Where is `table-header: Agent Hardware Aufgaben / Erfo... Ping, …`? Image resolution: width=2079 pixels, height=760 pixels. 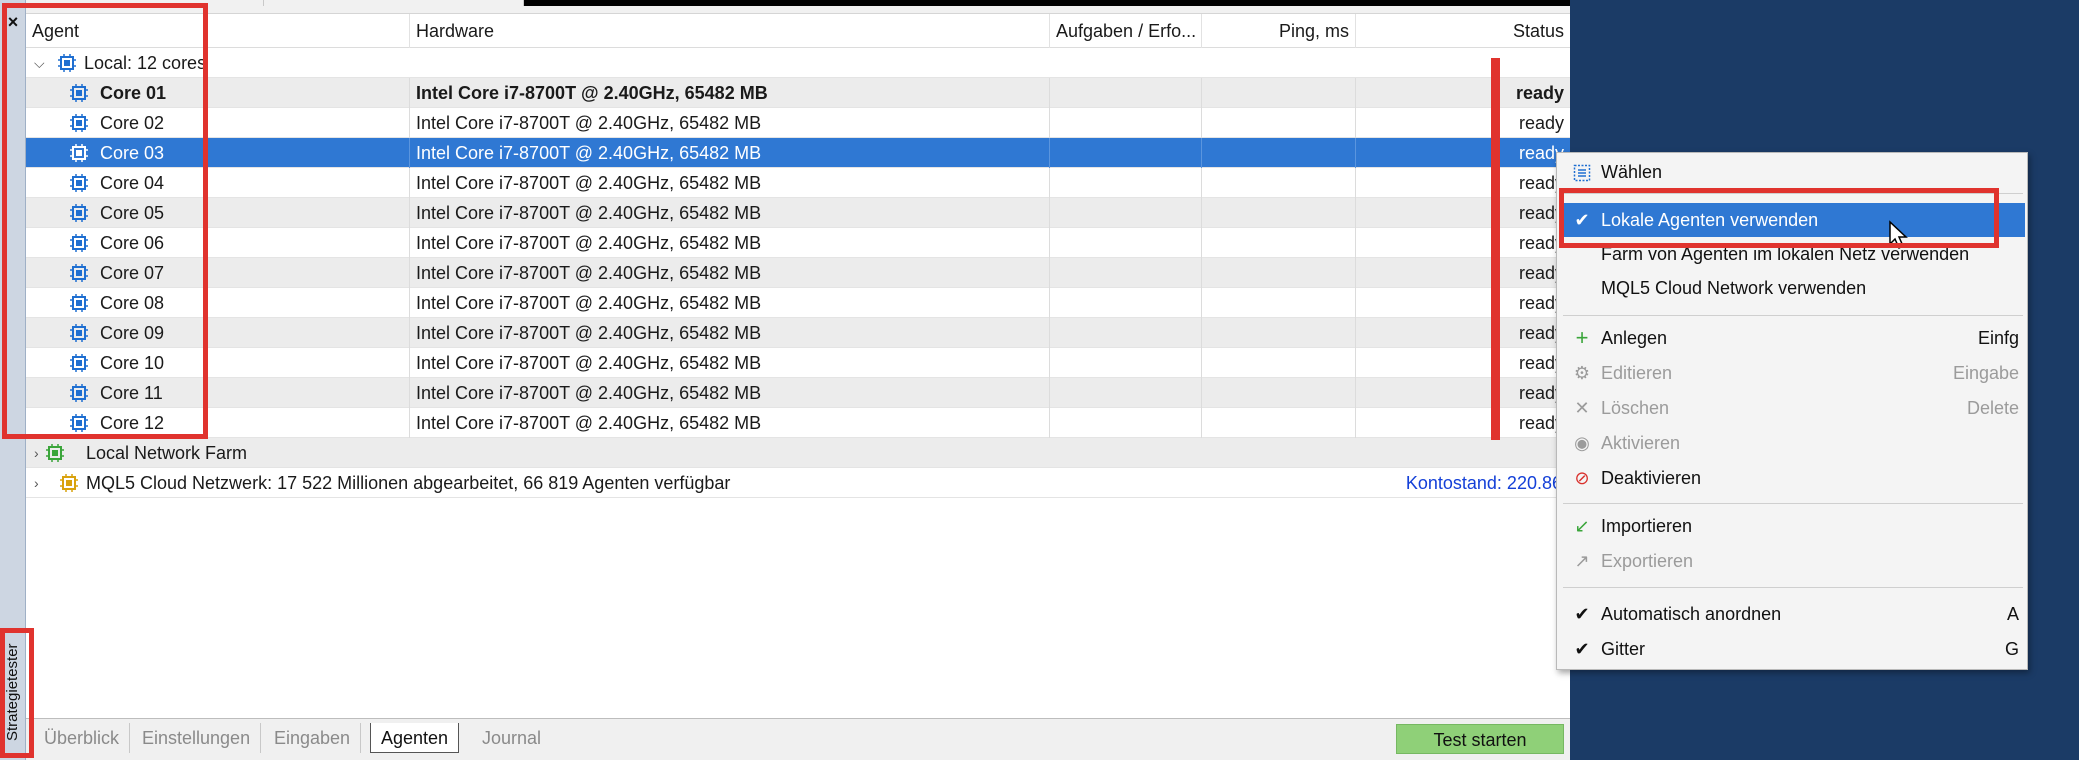 table-header: Agent Hardware Aufgaben / Erfo... Ping, … is located at coordinates (798, 31).